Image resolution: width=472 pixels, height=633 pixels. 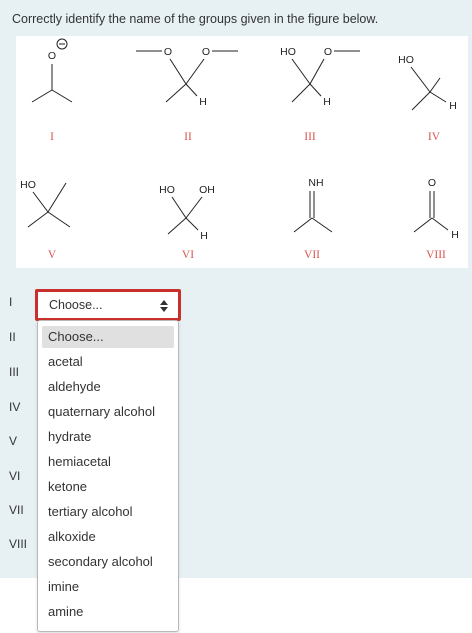 What do you see at coordinates (436, 255) in the screenshot?
I see `svg-text: VIII` at bounding box center [436, 255].